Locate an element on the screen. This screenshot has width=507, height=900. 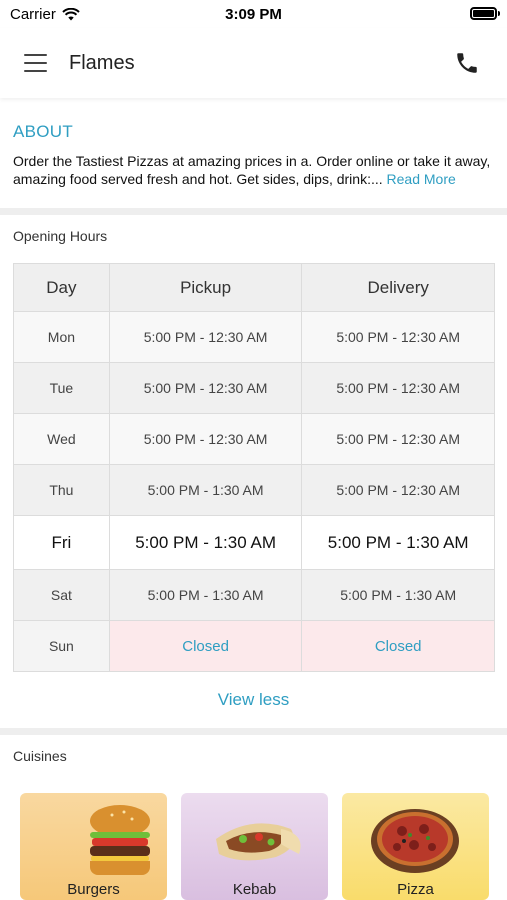
status-bar: Carrier 3:09 PM is located at coordinates (253, 14).